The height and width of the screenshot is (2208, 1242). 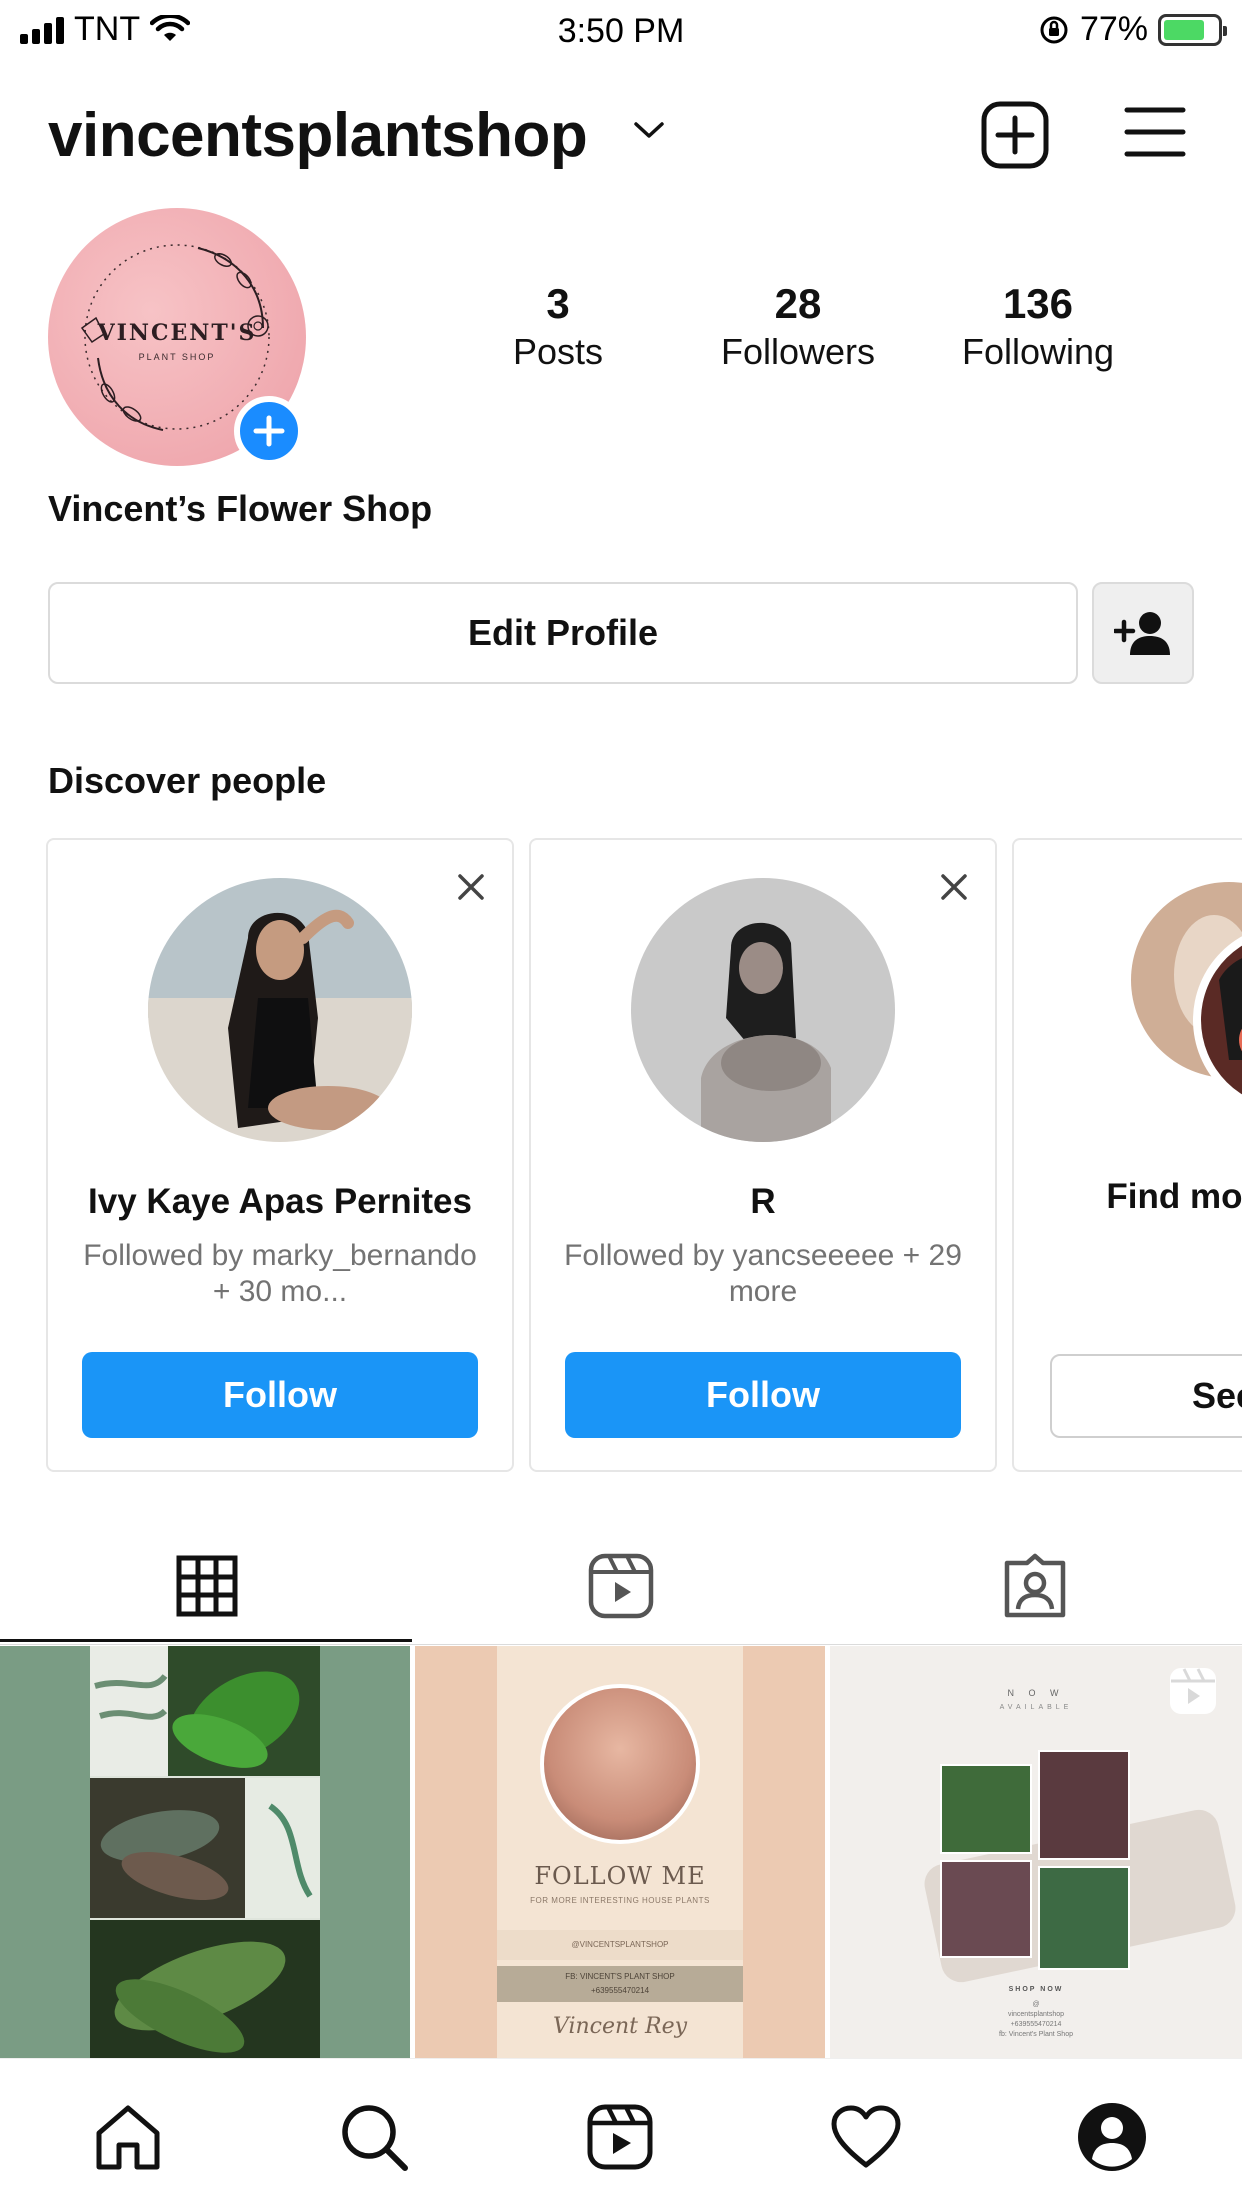 I want to click on edit-profile-button: Edit Profile, so click(x=563, y=633).